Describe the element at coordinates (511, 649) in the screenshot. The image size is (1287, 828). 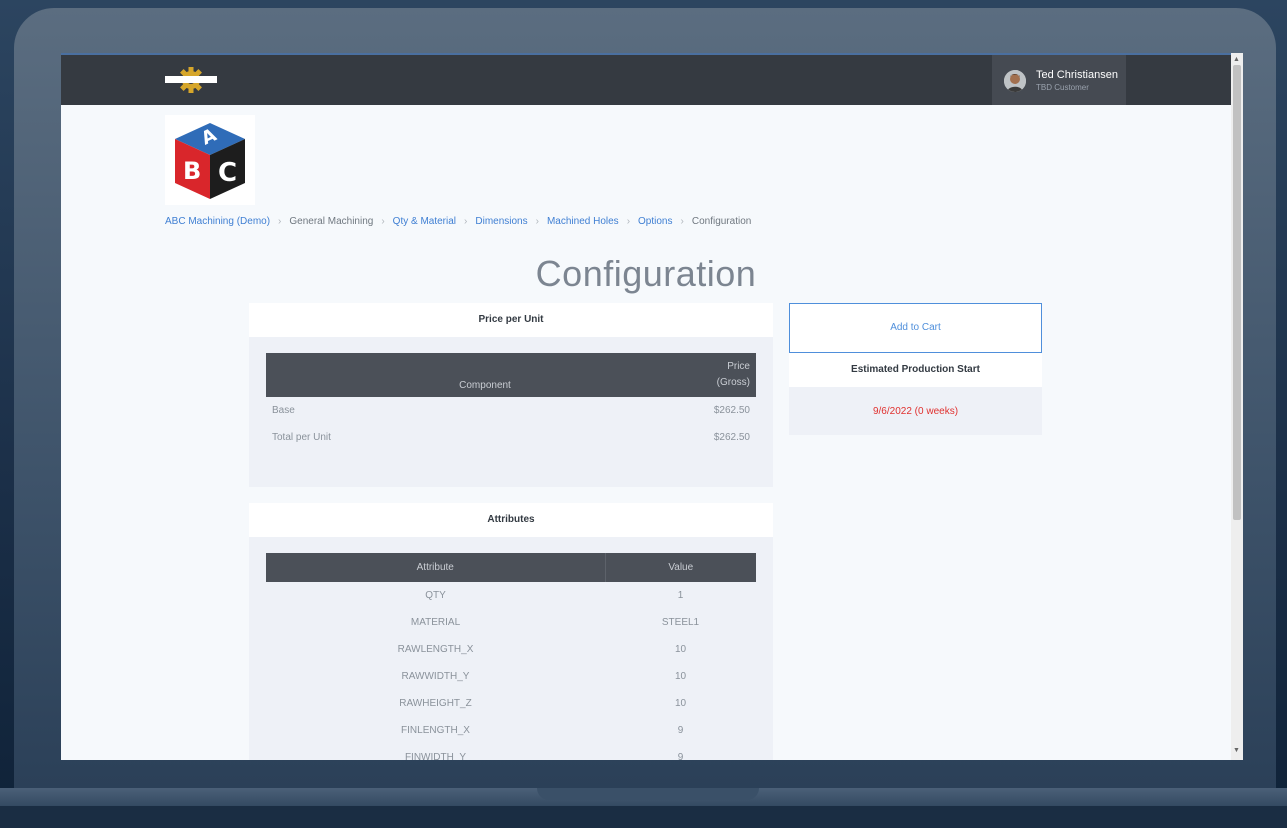
I see `table-row: RAWLENGTH_X 10` at that location.